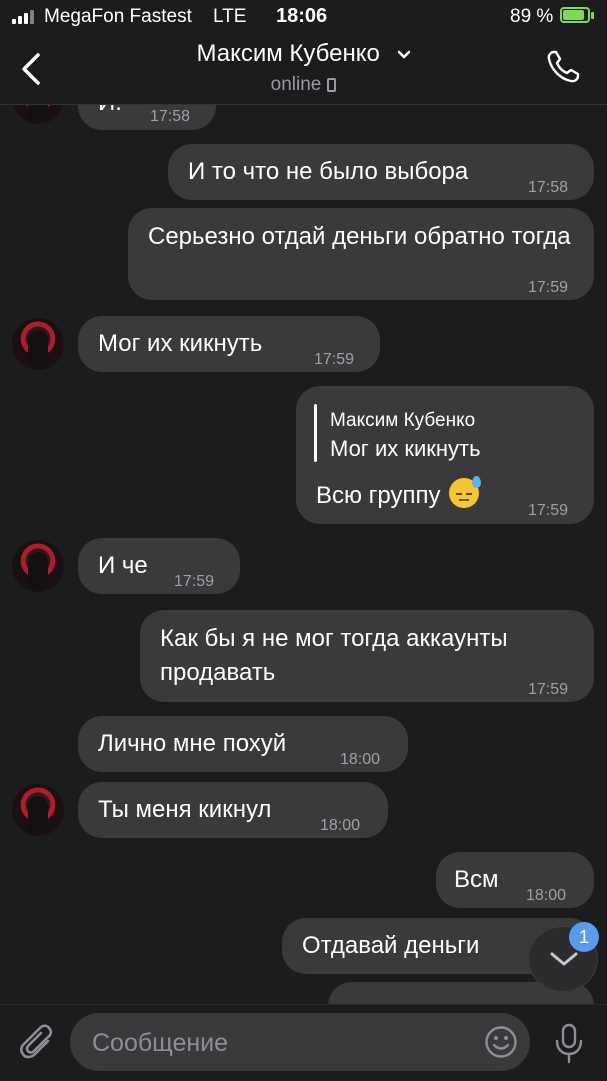  I want to click on status-bar: MegaFon Fastest LTE 18:06 89 %, so click(303, 17).